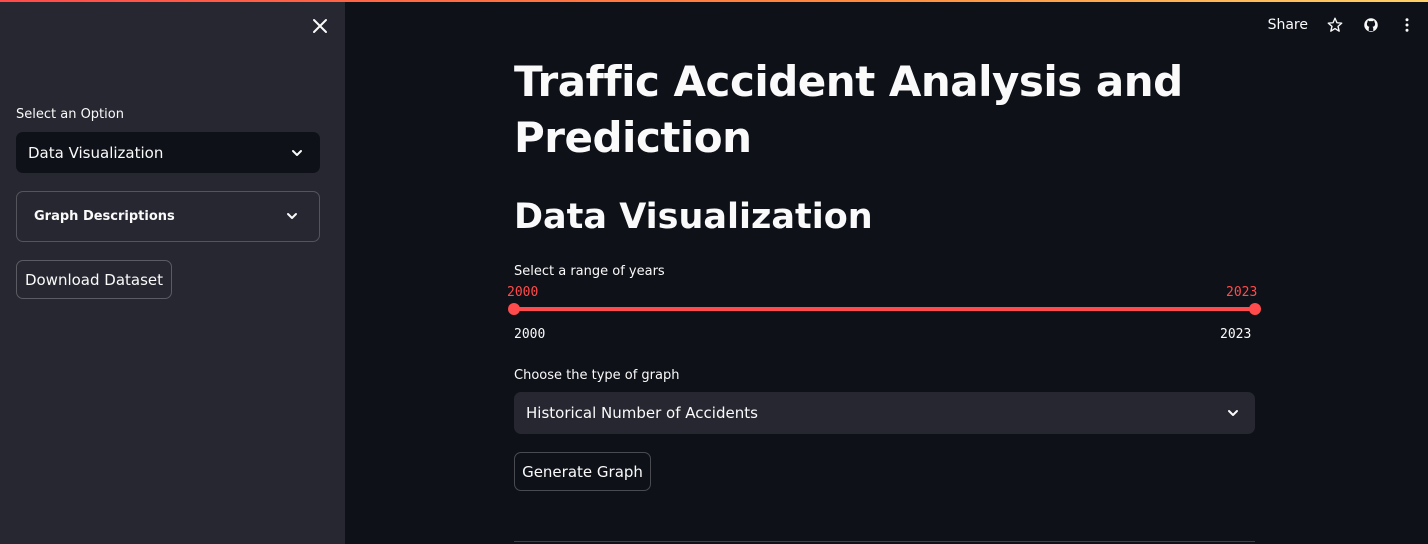 This screenshot has height=544, width=1428. What do you see at coordinates (70, 114) in the screenshot?
I see `select-option-label: Select an Option` at bounding box center [70, 114].